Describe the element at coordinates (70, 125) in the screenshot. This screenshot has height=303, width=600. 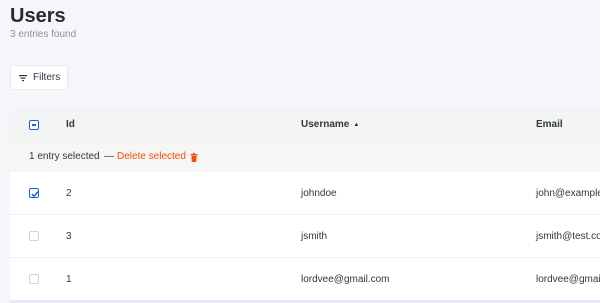
I see `column-header-id: Id` at that location.